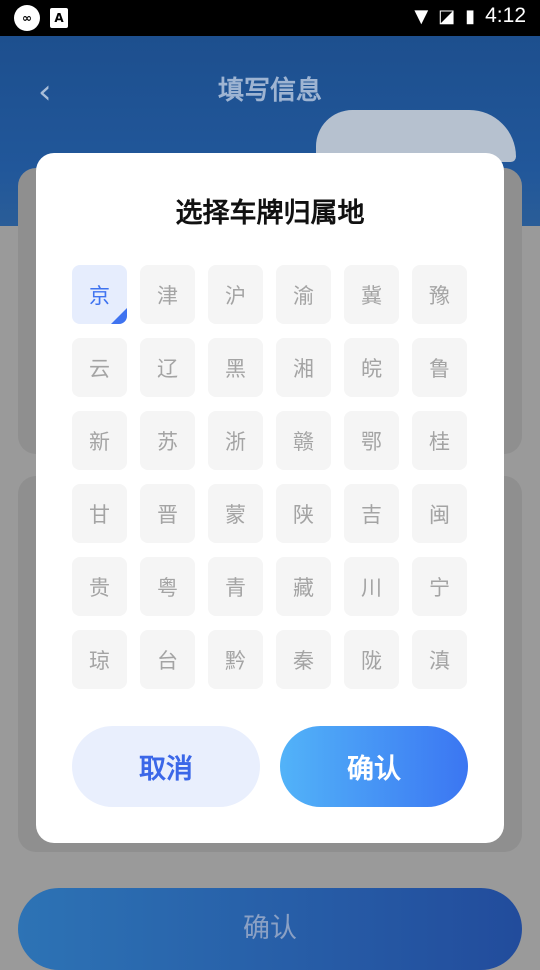  What do you see at coordinates (447, 16) in the screenshot?
I see `no-signal-icon: ◪` at bounding box center [447, 16].